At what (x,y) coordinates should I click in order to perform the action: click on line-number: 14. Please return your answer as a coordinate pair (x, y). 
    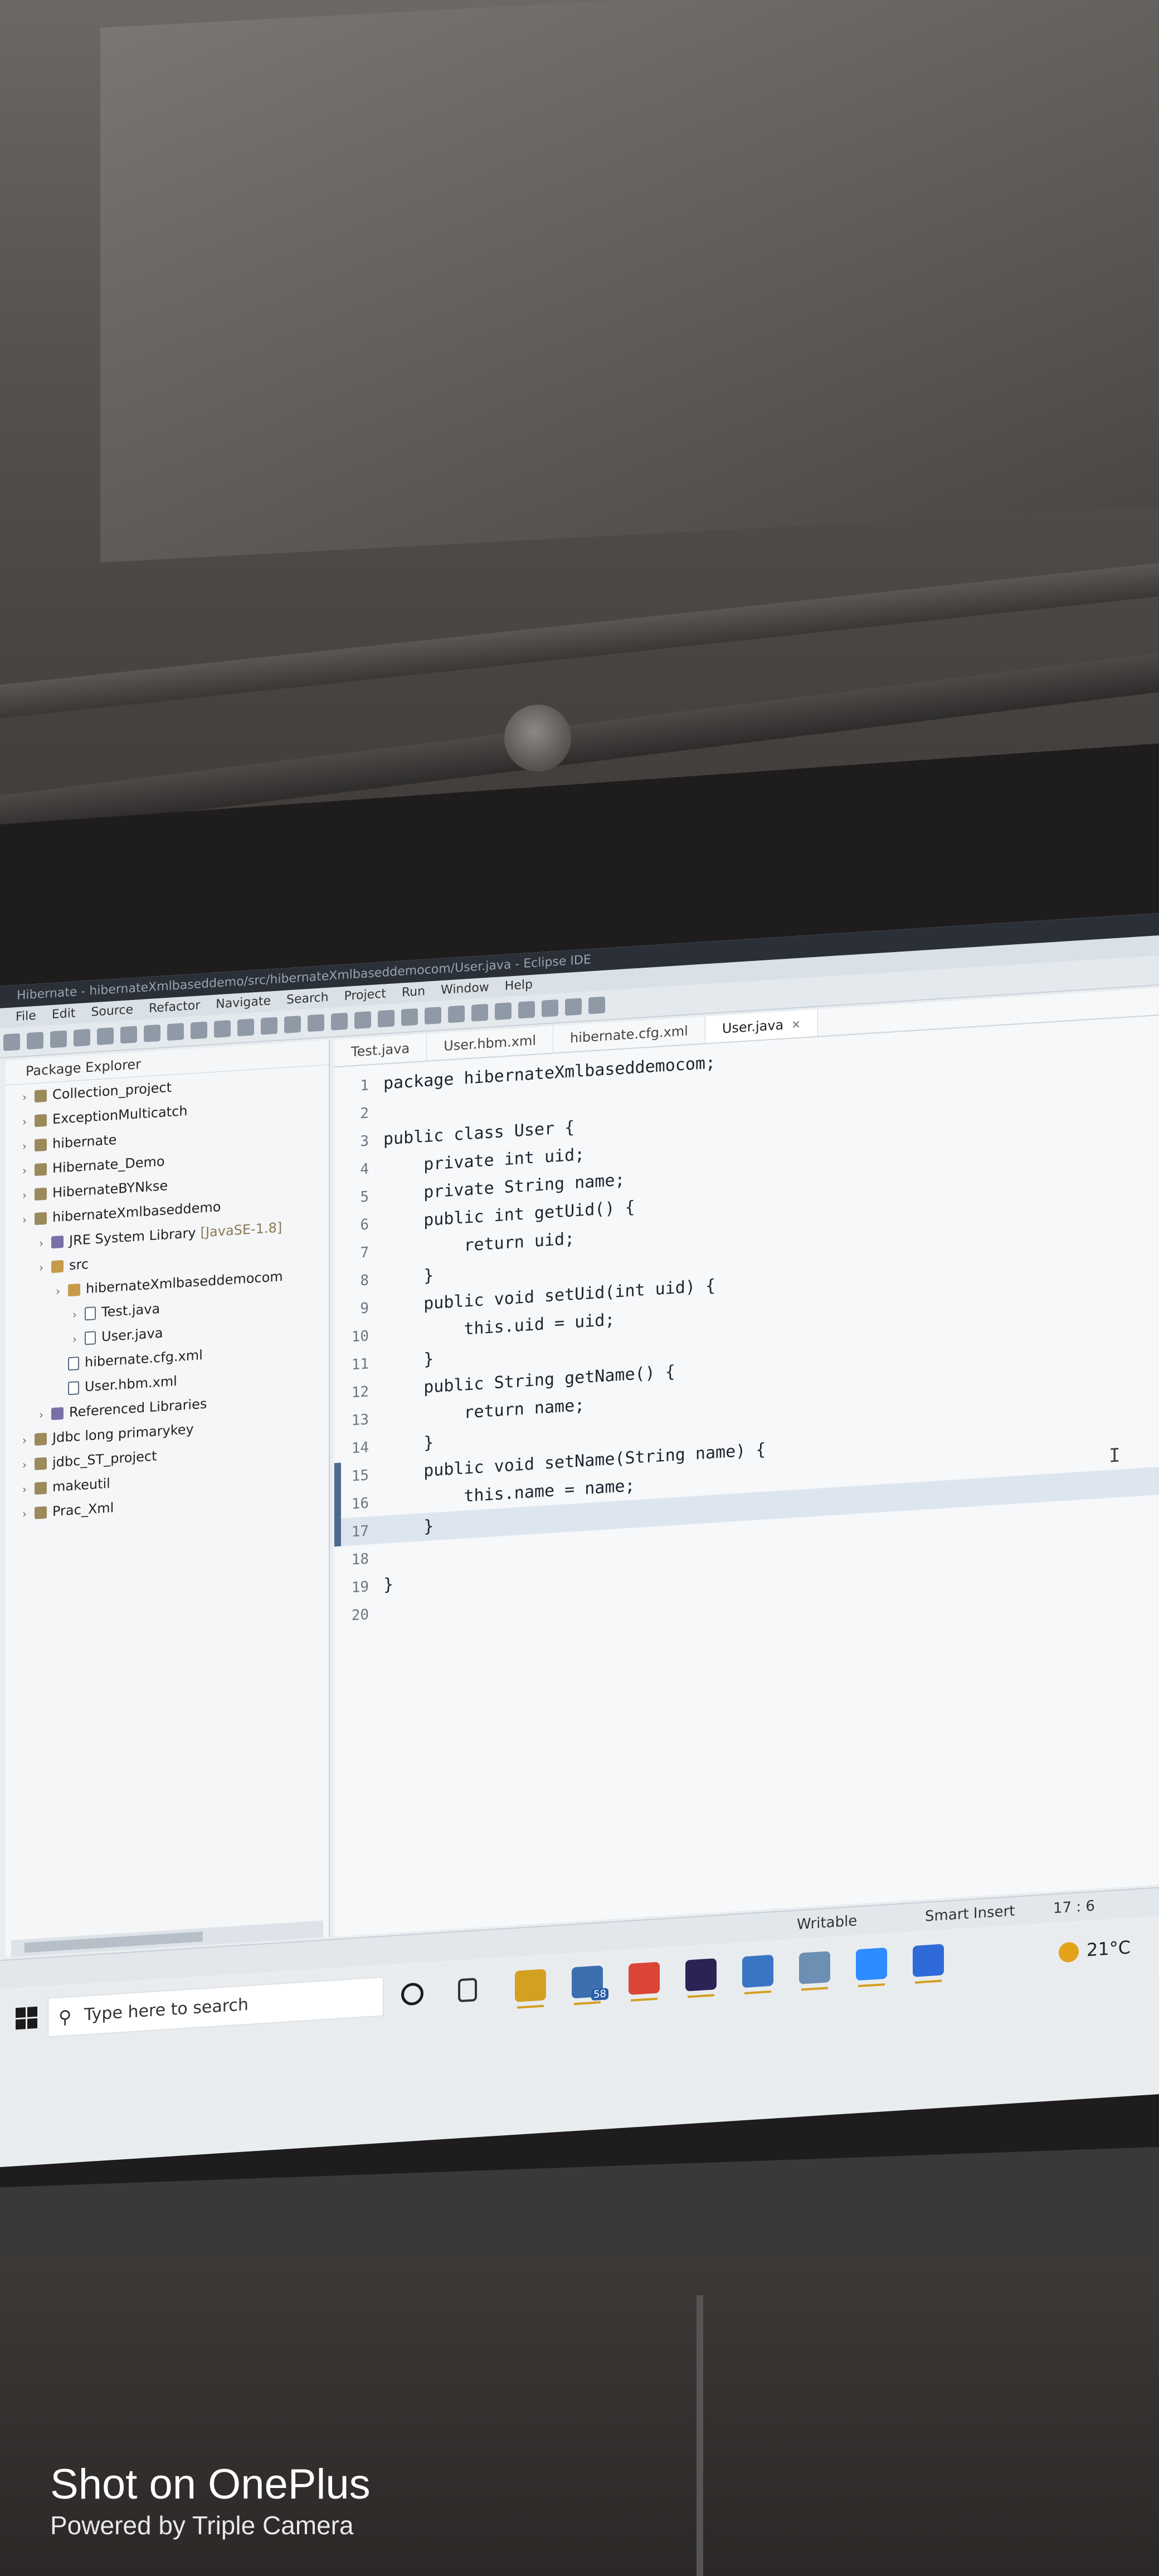
    Looking at the image, I should click on (360, 1448).